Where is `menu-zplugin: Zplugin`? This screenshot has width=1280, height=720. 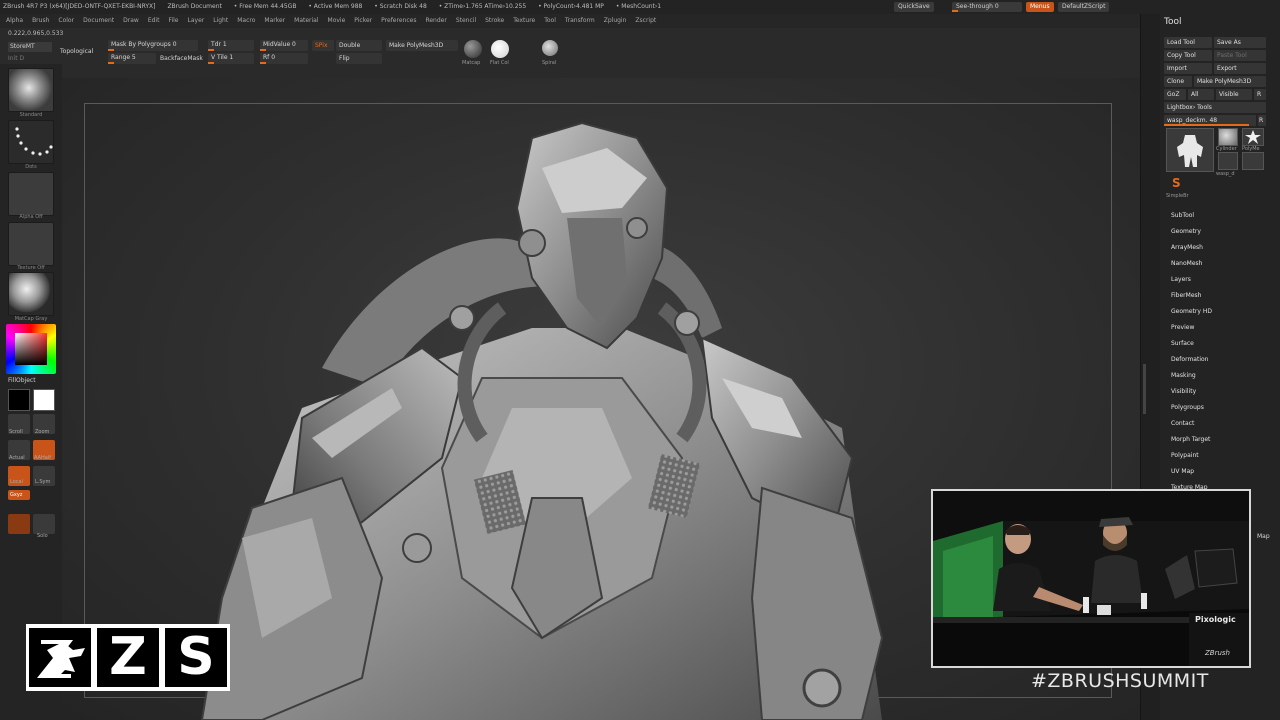 menu-zplugin: Zplugin is located at coordinates (615, 20).